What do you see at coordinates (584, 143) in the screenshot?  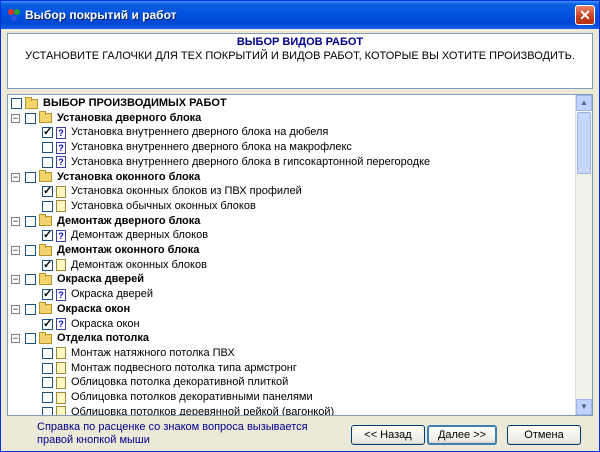 I see `scrollbar-thumb` at bounding box center [584, 143].